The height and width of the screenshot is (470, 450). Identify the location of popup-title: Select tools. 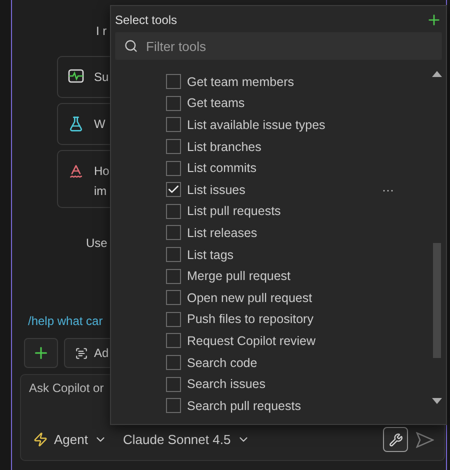
(146, 20).